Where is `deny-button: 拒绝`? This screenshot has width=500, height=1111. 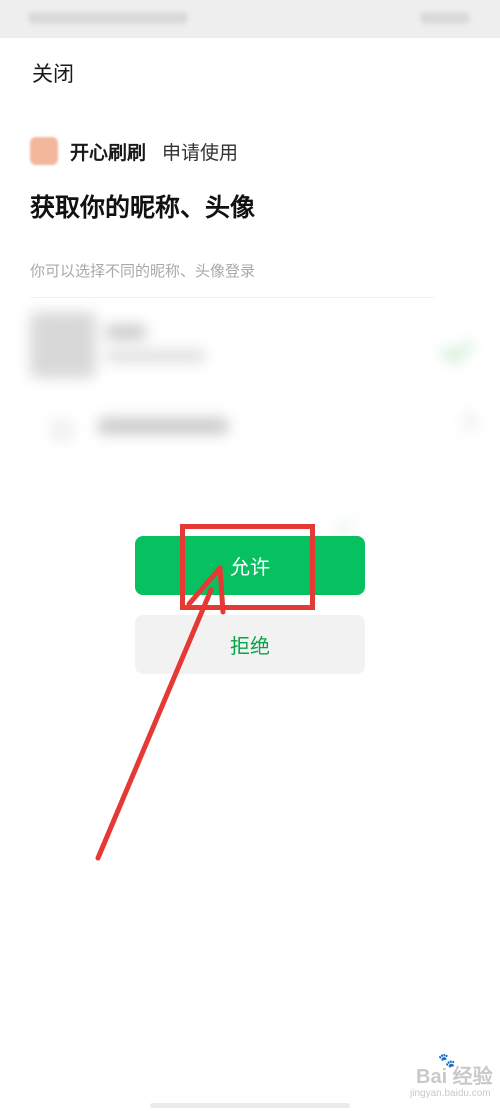
deny-button: 拒绝 is located at coordinates (250, 644).